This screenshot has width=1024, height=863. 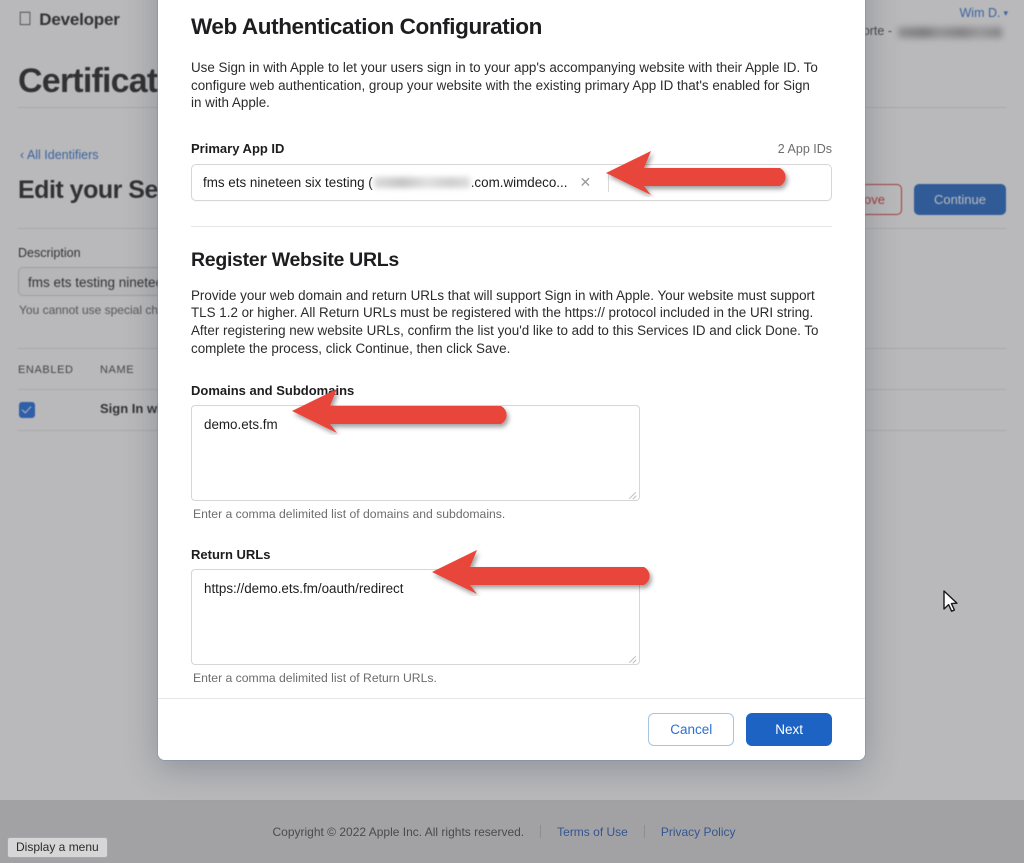 I want to click on return-urls-textarea: https://demo.ets.fm/oauth/redirect, so click(x=415, y=617).